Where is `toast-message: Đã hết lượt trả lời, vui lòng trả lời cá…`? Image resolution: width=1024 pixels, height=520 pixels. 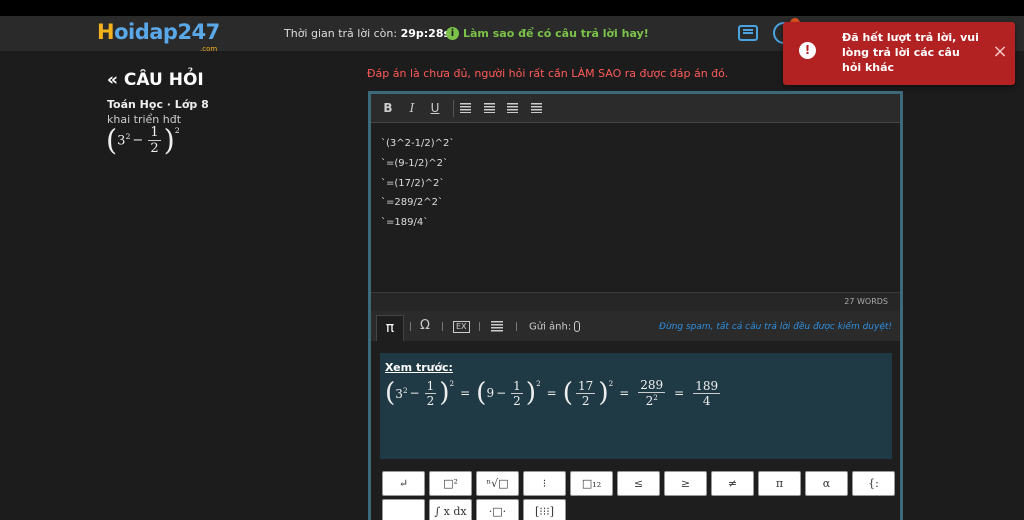
toast-message: Đã hết lượt trả lời, vui lòng trả lời cá… is located at coordinates (910, 52).